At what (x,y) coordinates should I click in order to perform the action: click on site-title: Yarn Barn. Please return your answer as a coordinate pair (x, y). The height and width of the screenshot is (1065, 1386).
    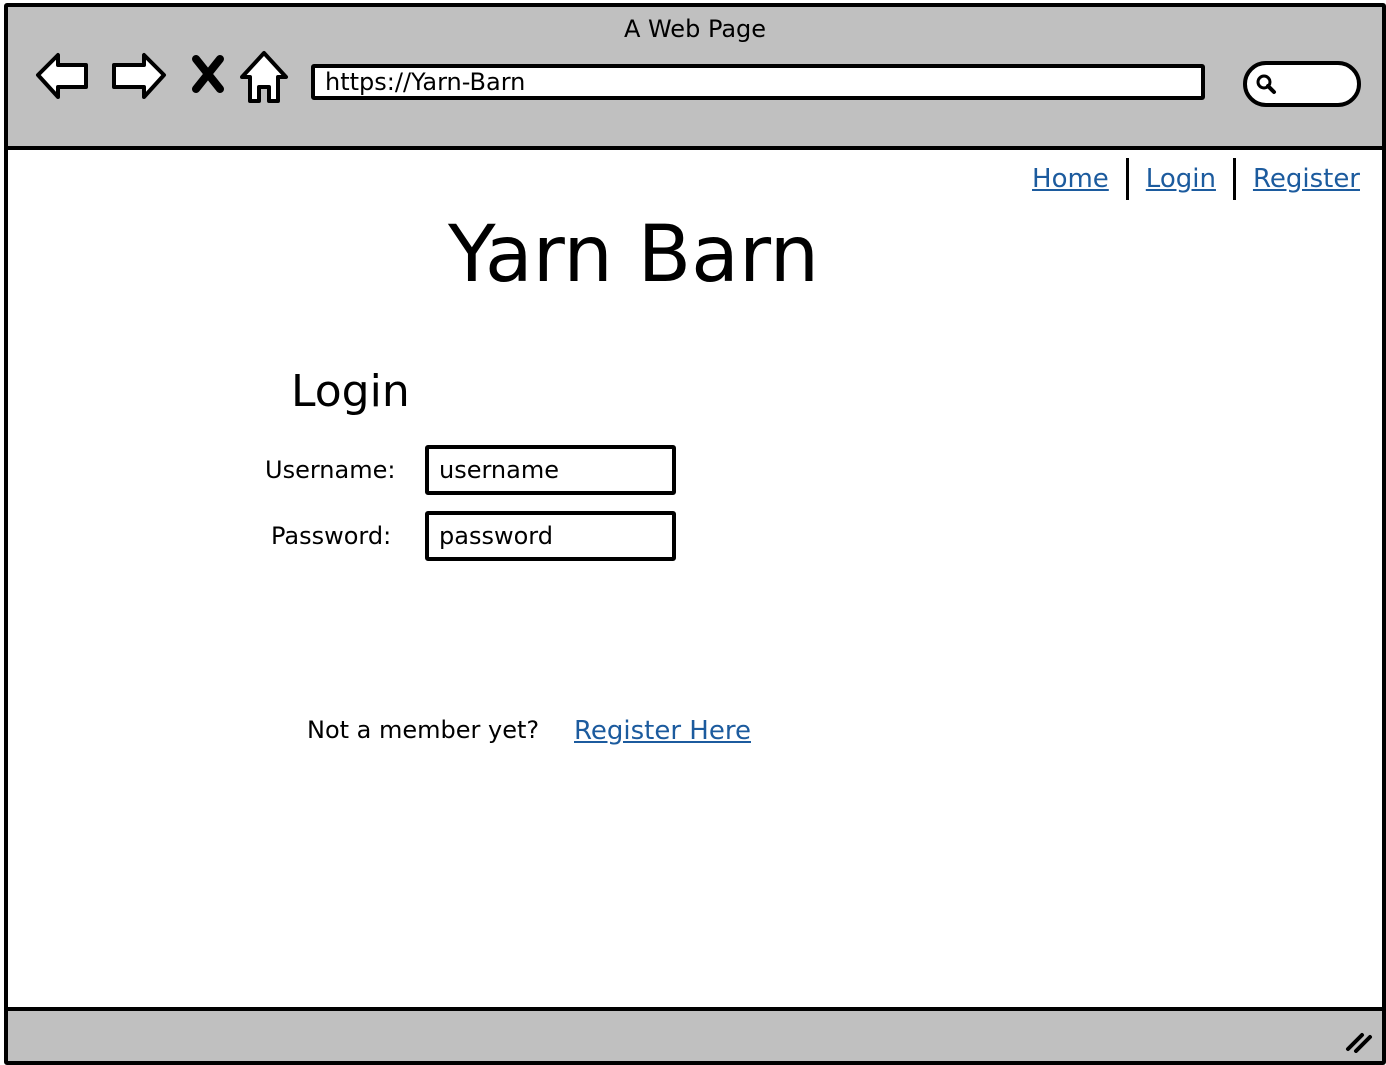
    Looking at the image, I should click on (634, 255).